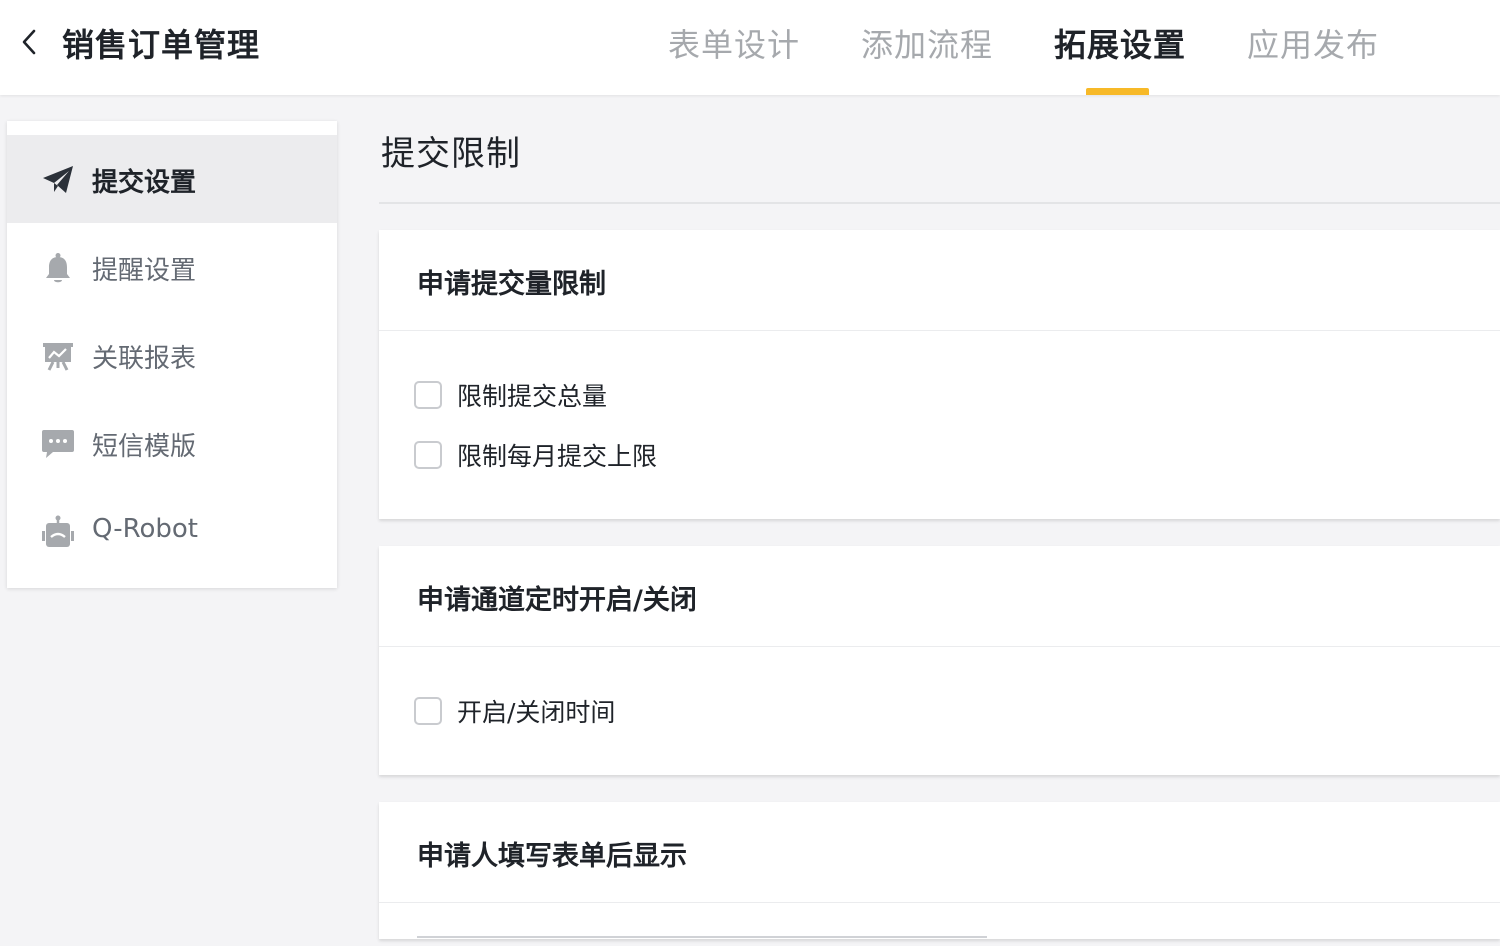 The image size is (1500, 946). I want to click on option-open-close-time: 开启/关闭时间, so click(515, 711).